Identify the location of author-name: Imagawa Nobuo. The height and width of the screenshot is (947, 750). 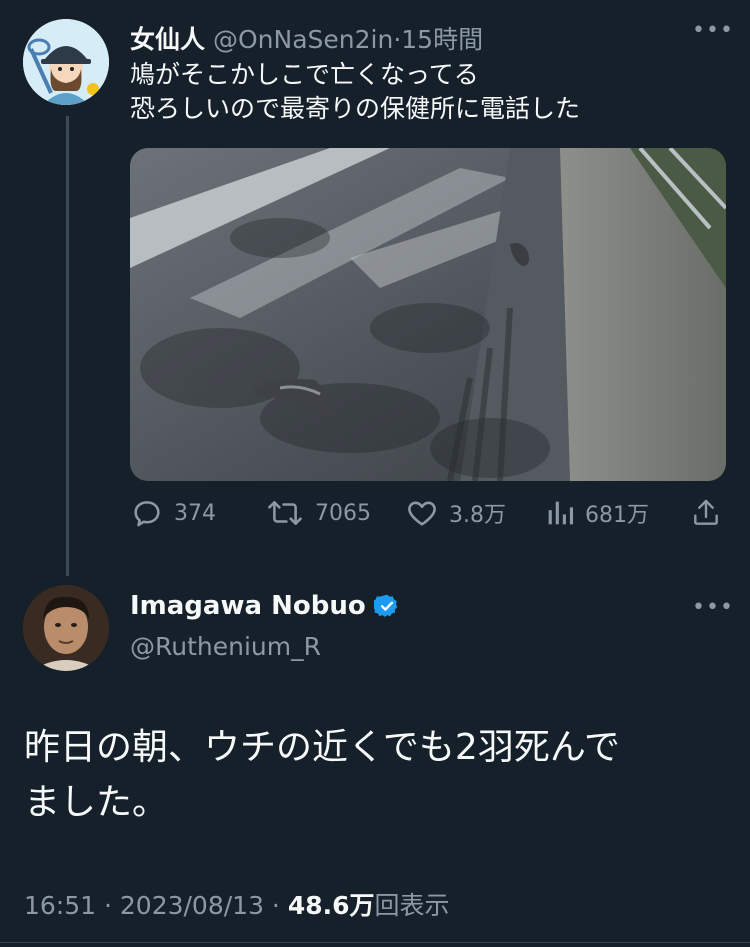
(248, 606).